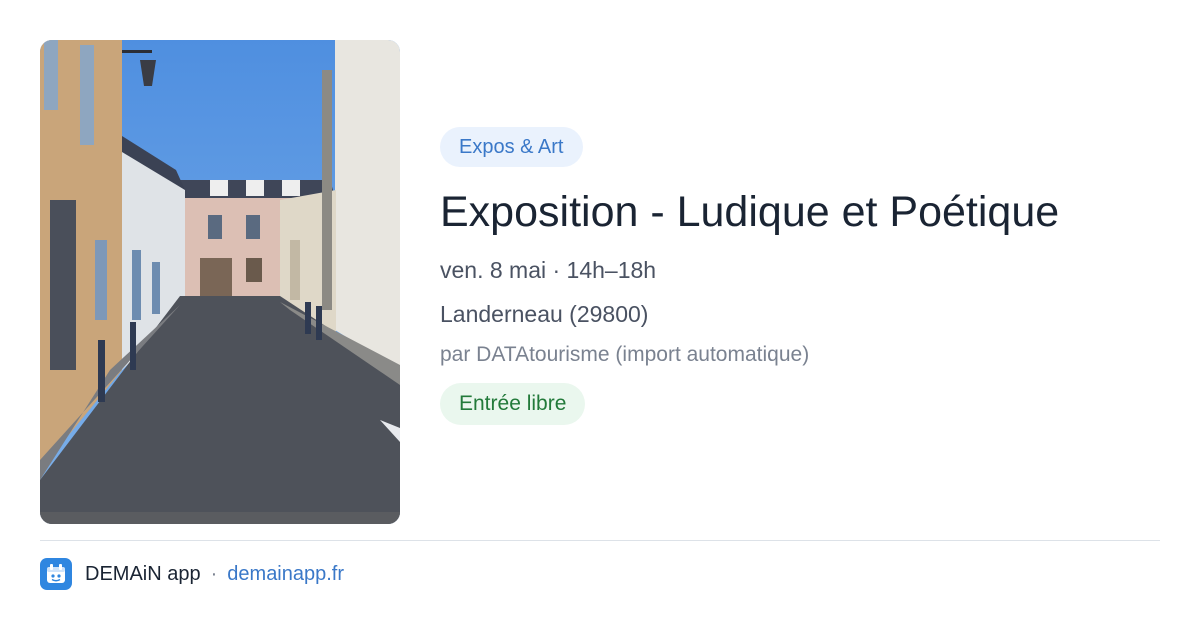  Describe the element at coordinates (750, 212) in the screenshot. I see `event-title: Exposition - Ludique et Poétique` at that location.